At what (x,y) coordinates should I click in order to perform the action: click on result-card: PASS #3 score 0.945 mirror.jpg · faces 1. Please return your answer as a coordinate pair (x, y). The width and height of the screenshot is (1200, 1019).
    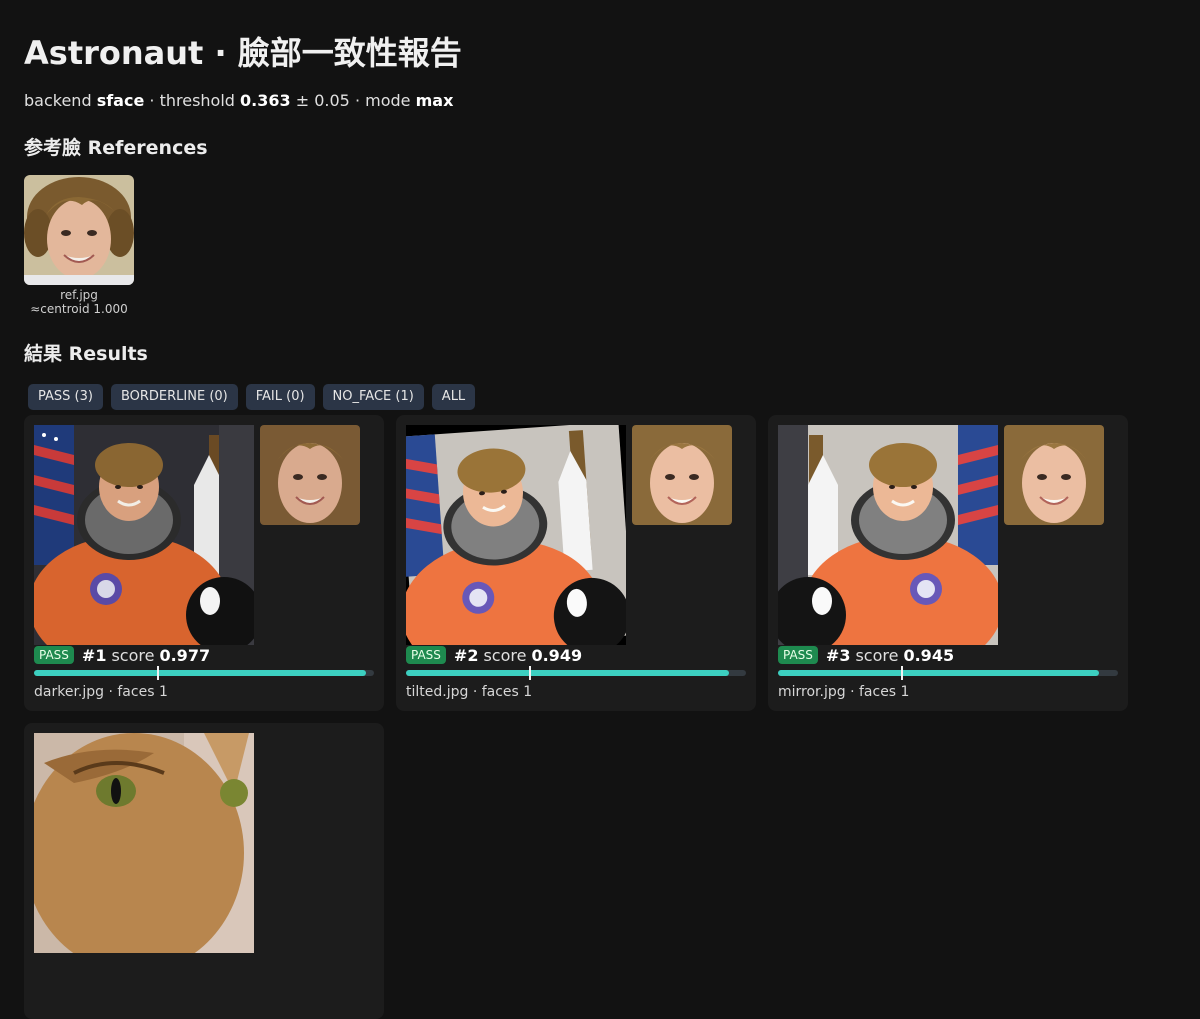
    Looking at the image, I should click on (948, 563).